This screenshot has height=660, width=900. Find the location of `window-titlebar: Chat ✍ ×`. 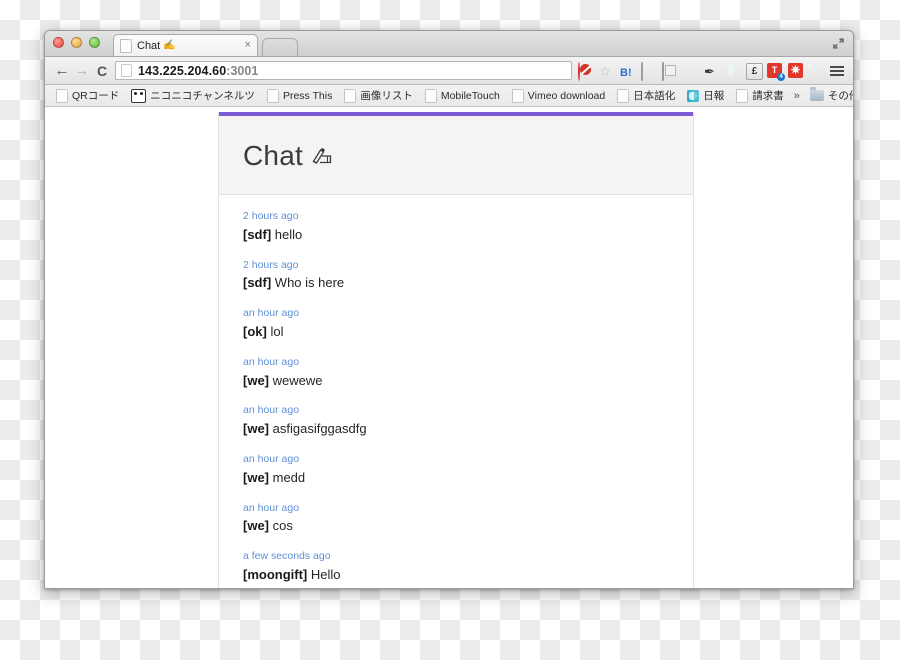

window-titlebar: Chat ✍ × is located at coordinates (449, 44).